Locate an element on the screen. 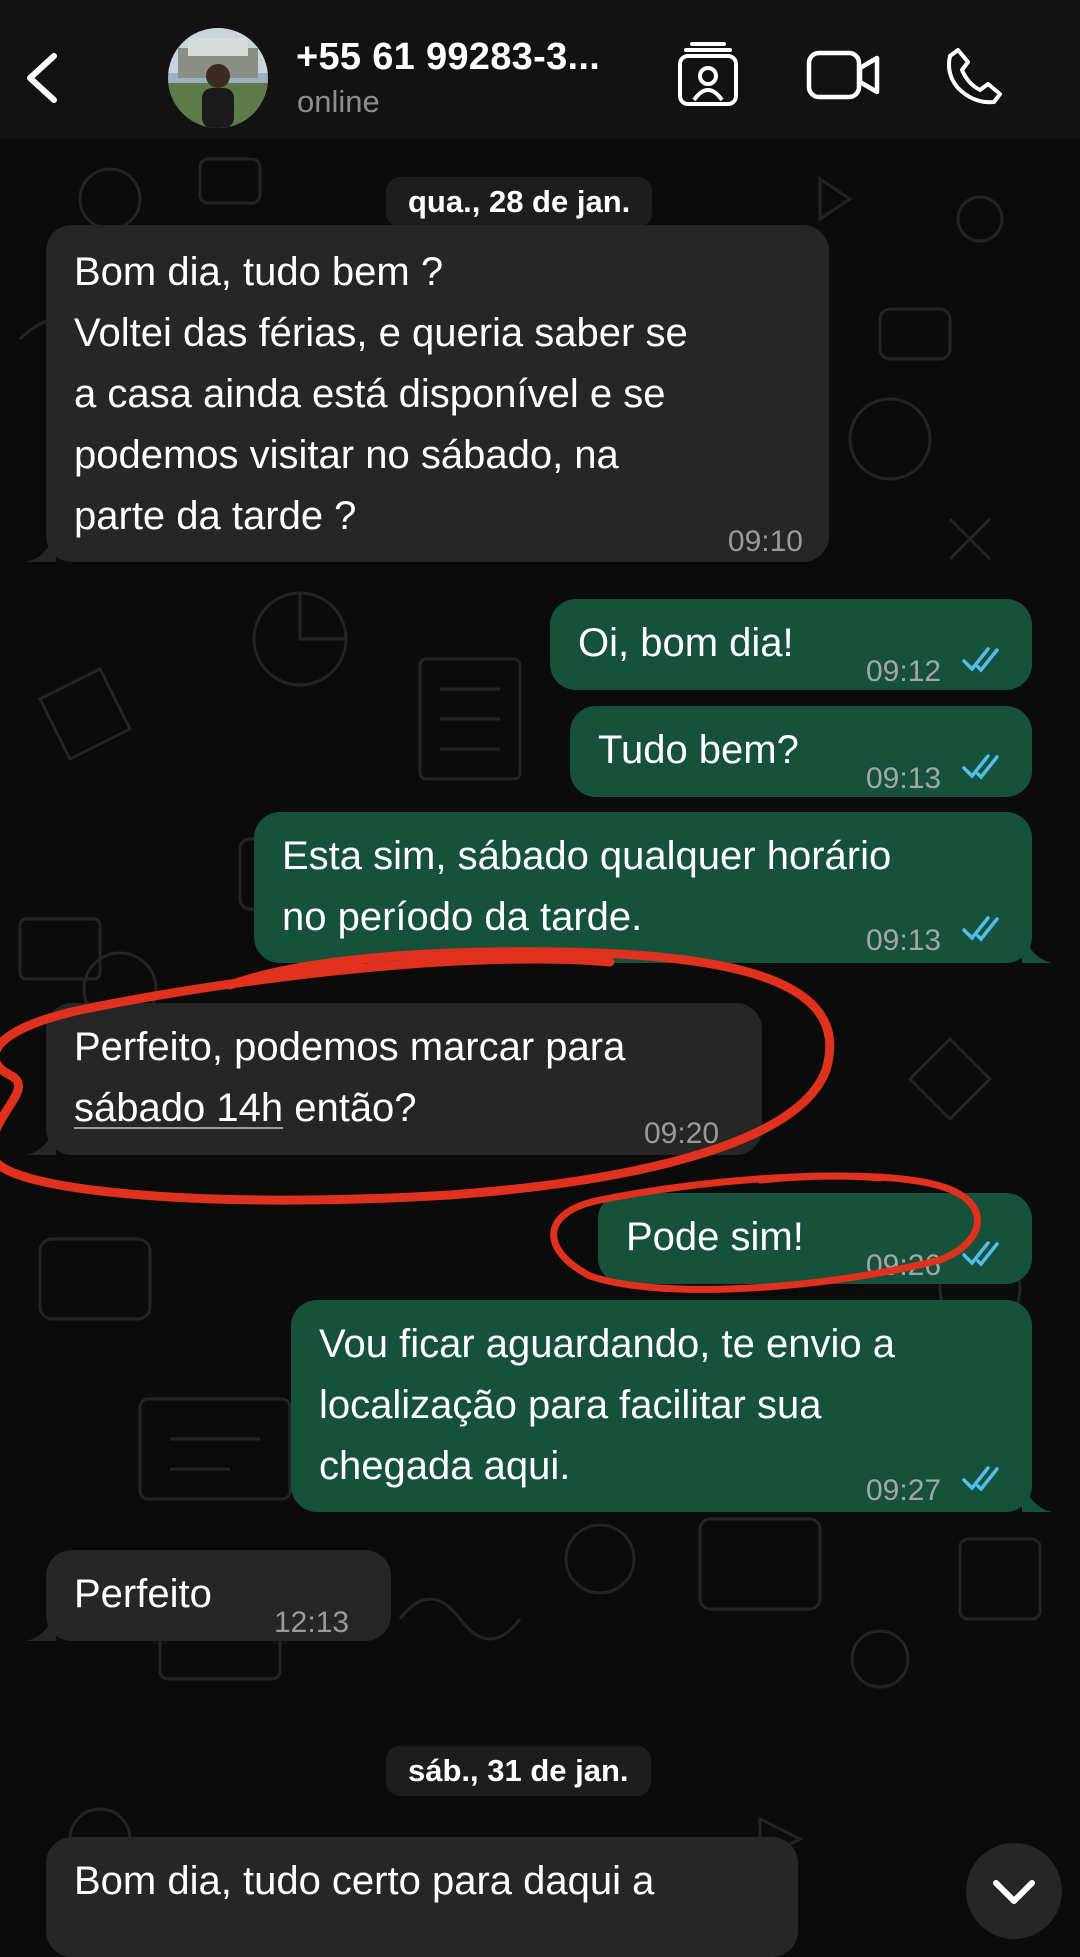 Image resolution: width=1080 pixels, height=1957 pixels. message-text: Oi, bom dia! is located at coordinates (686, 643).